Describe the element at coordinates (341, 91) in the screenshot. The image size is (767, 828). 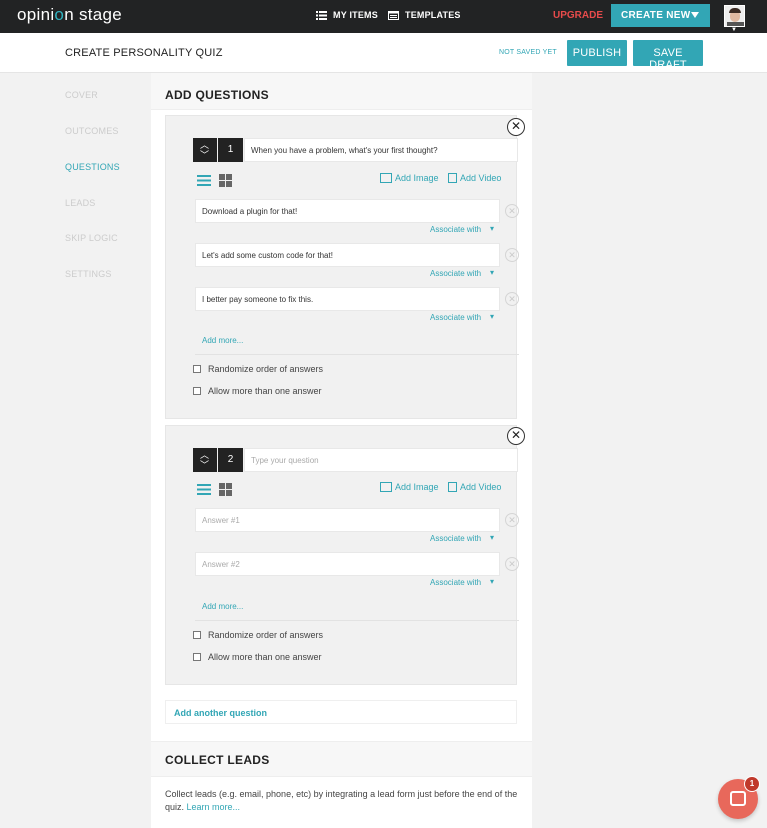
I see `add-questions-header: ADD QUESTIONS` at that location.